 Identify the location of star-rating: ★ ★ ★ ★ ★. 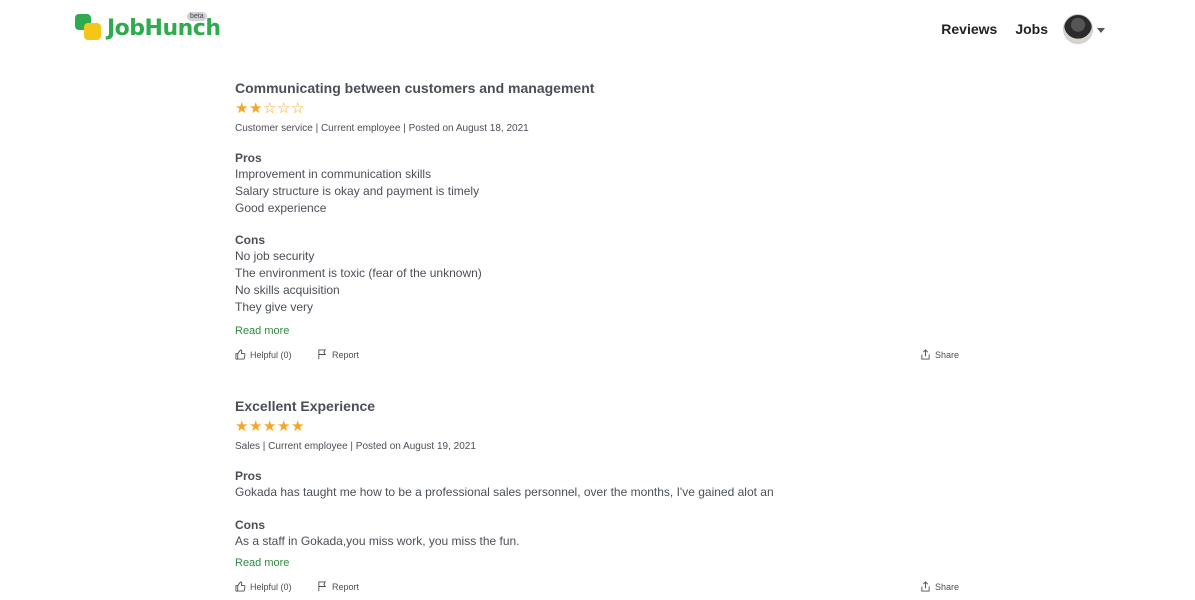
(600, 427).